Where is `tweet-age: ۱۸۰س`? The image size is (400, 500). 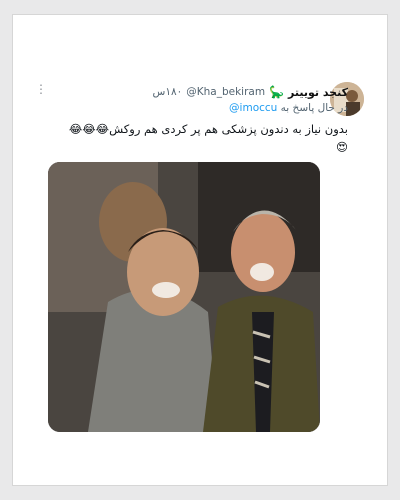 tweet-age: ۱۸۰س is located at coordinates (167, 92).